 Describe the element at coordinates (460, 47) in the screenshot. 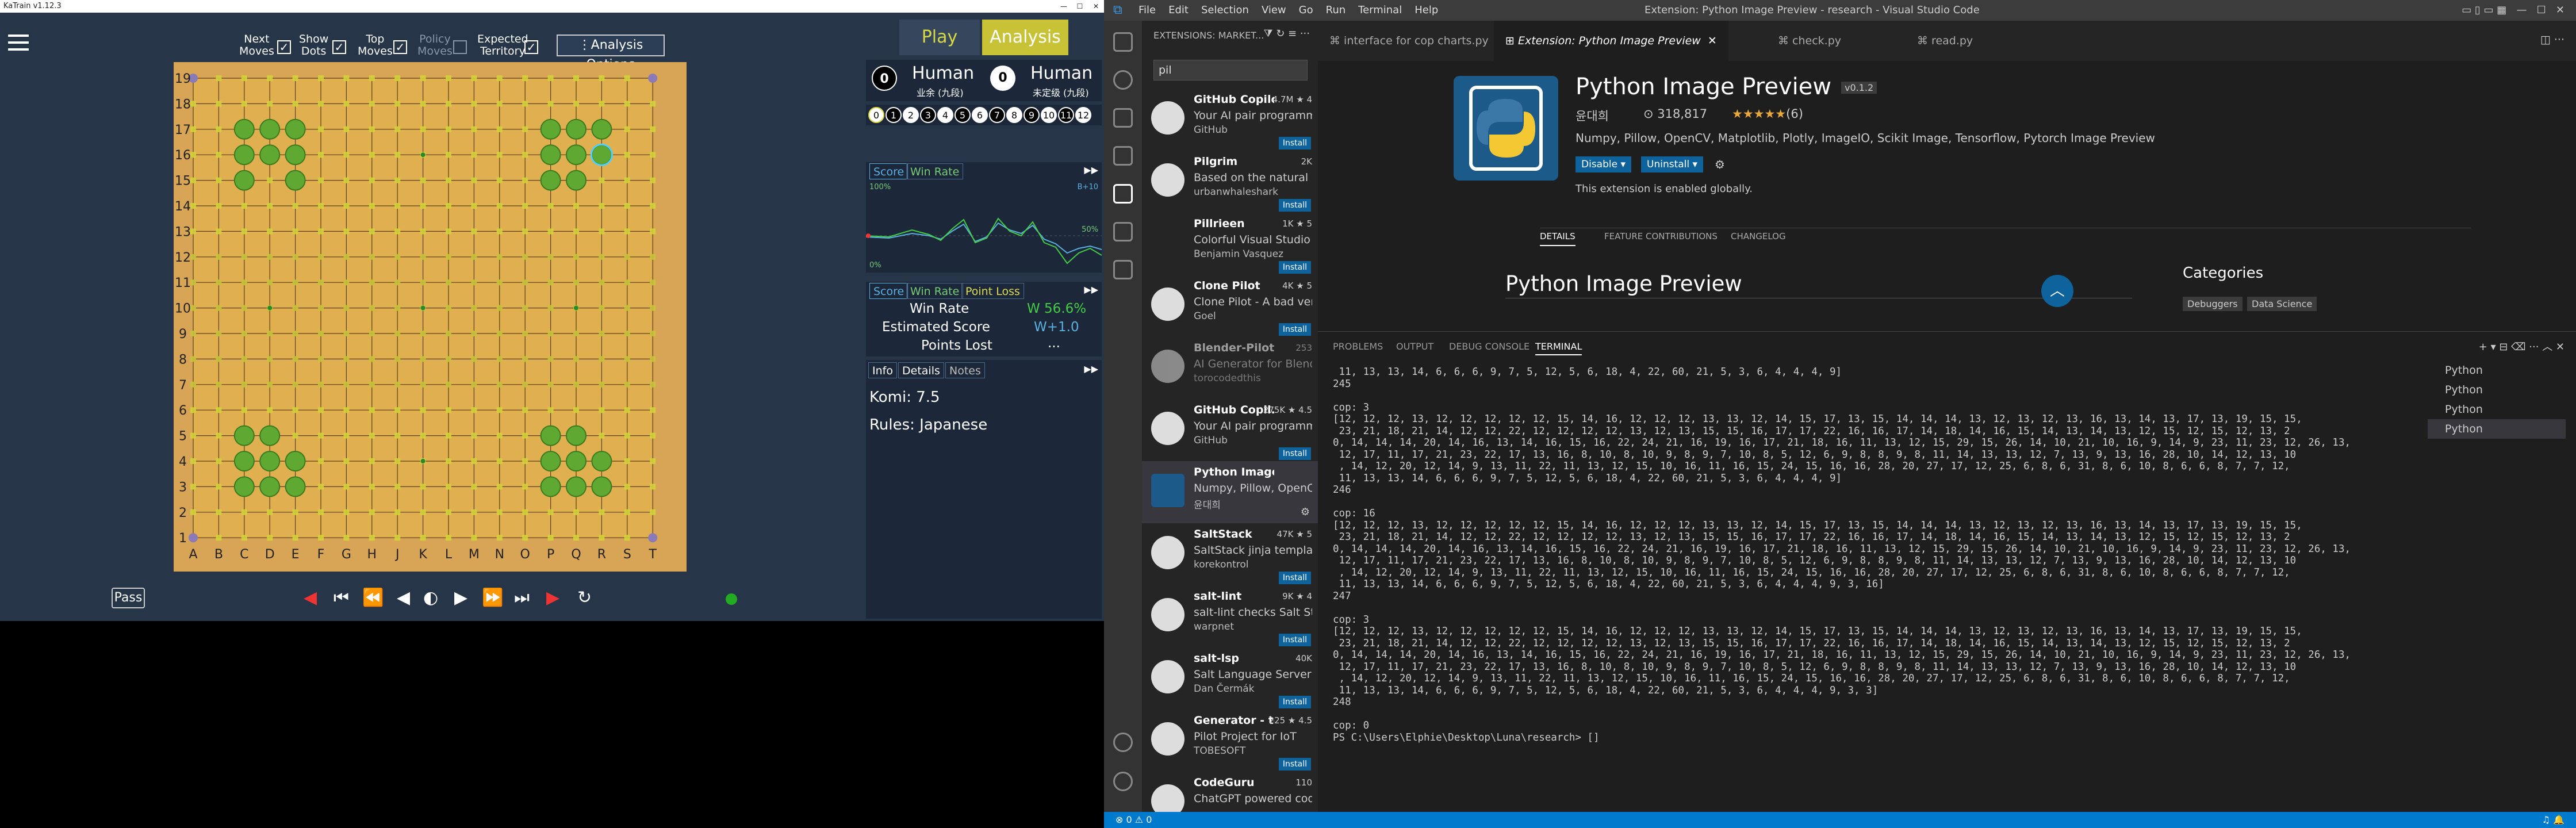

I see `policy-moves-checkbox` at that location.